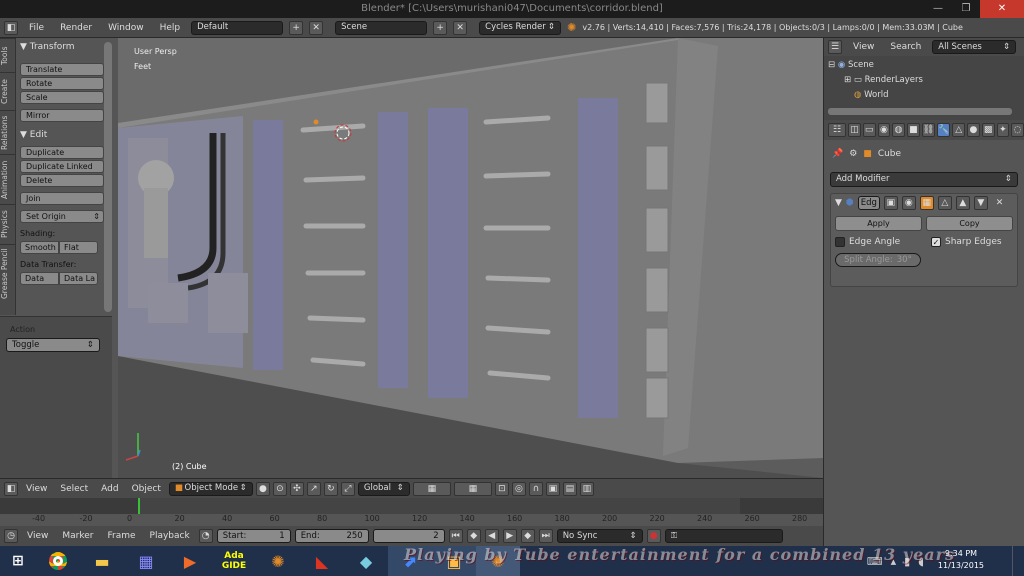 The height and width of the screenshot is (576, 1024). I want to click on data-layout-button: Data La, so click(78, 278).